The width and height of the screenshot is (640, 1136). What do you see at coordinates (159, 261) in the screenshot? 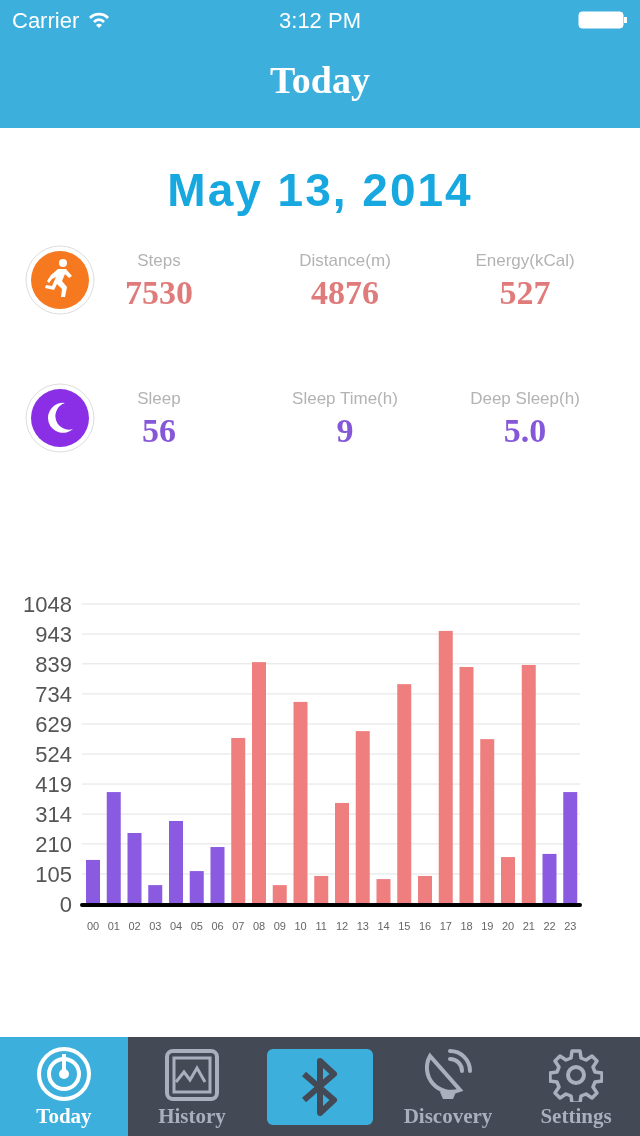
I see `stat-label: Steps` at bounding box center [159, 261].